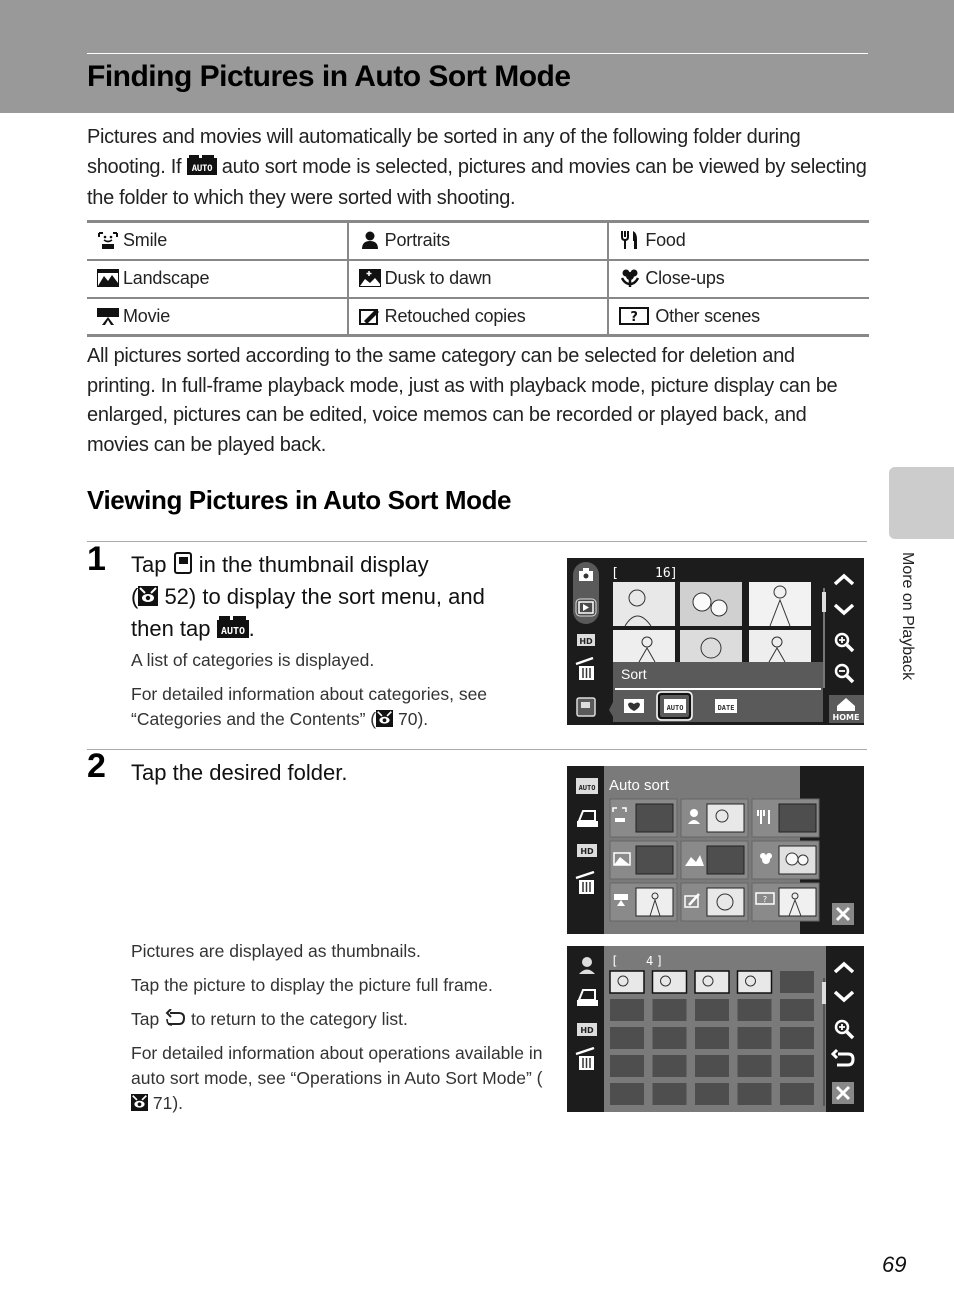 The width and height of the screenshot is (954, 1314). I want to click on category-cell: Retouched copies, so click(477, 316).